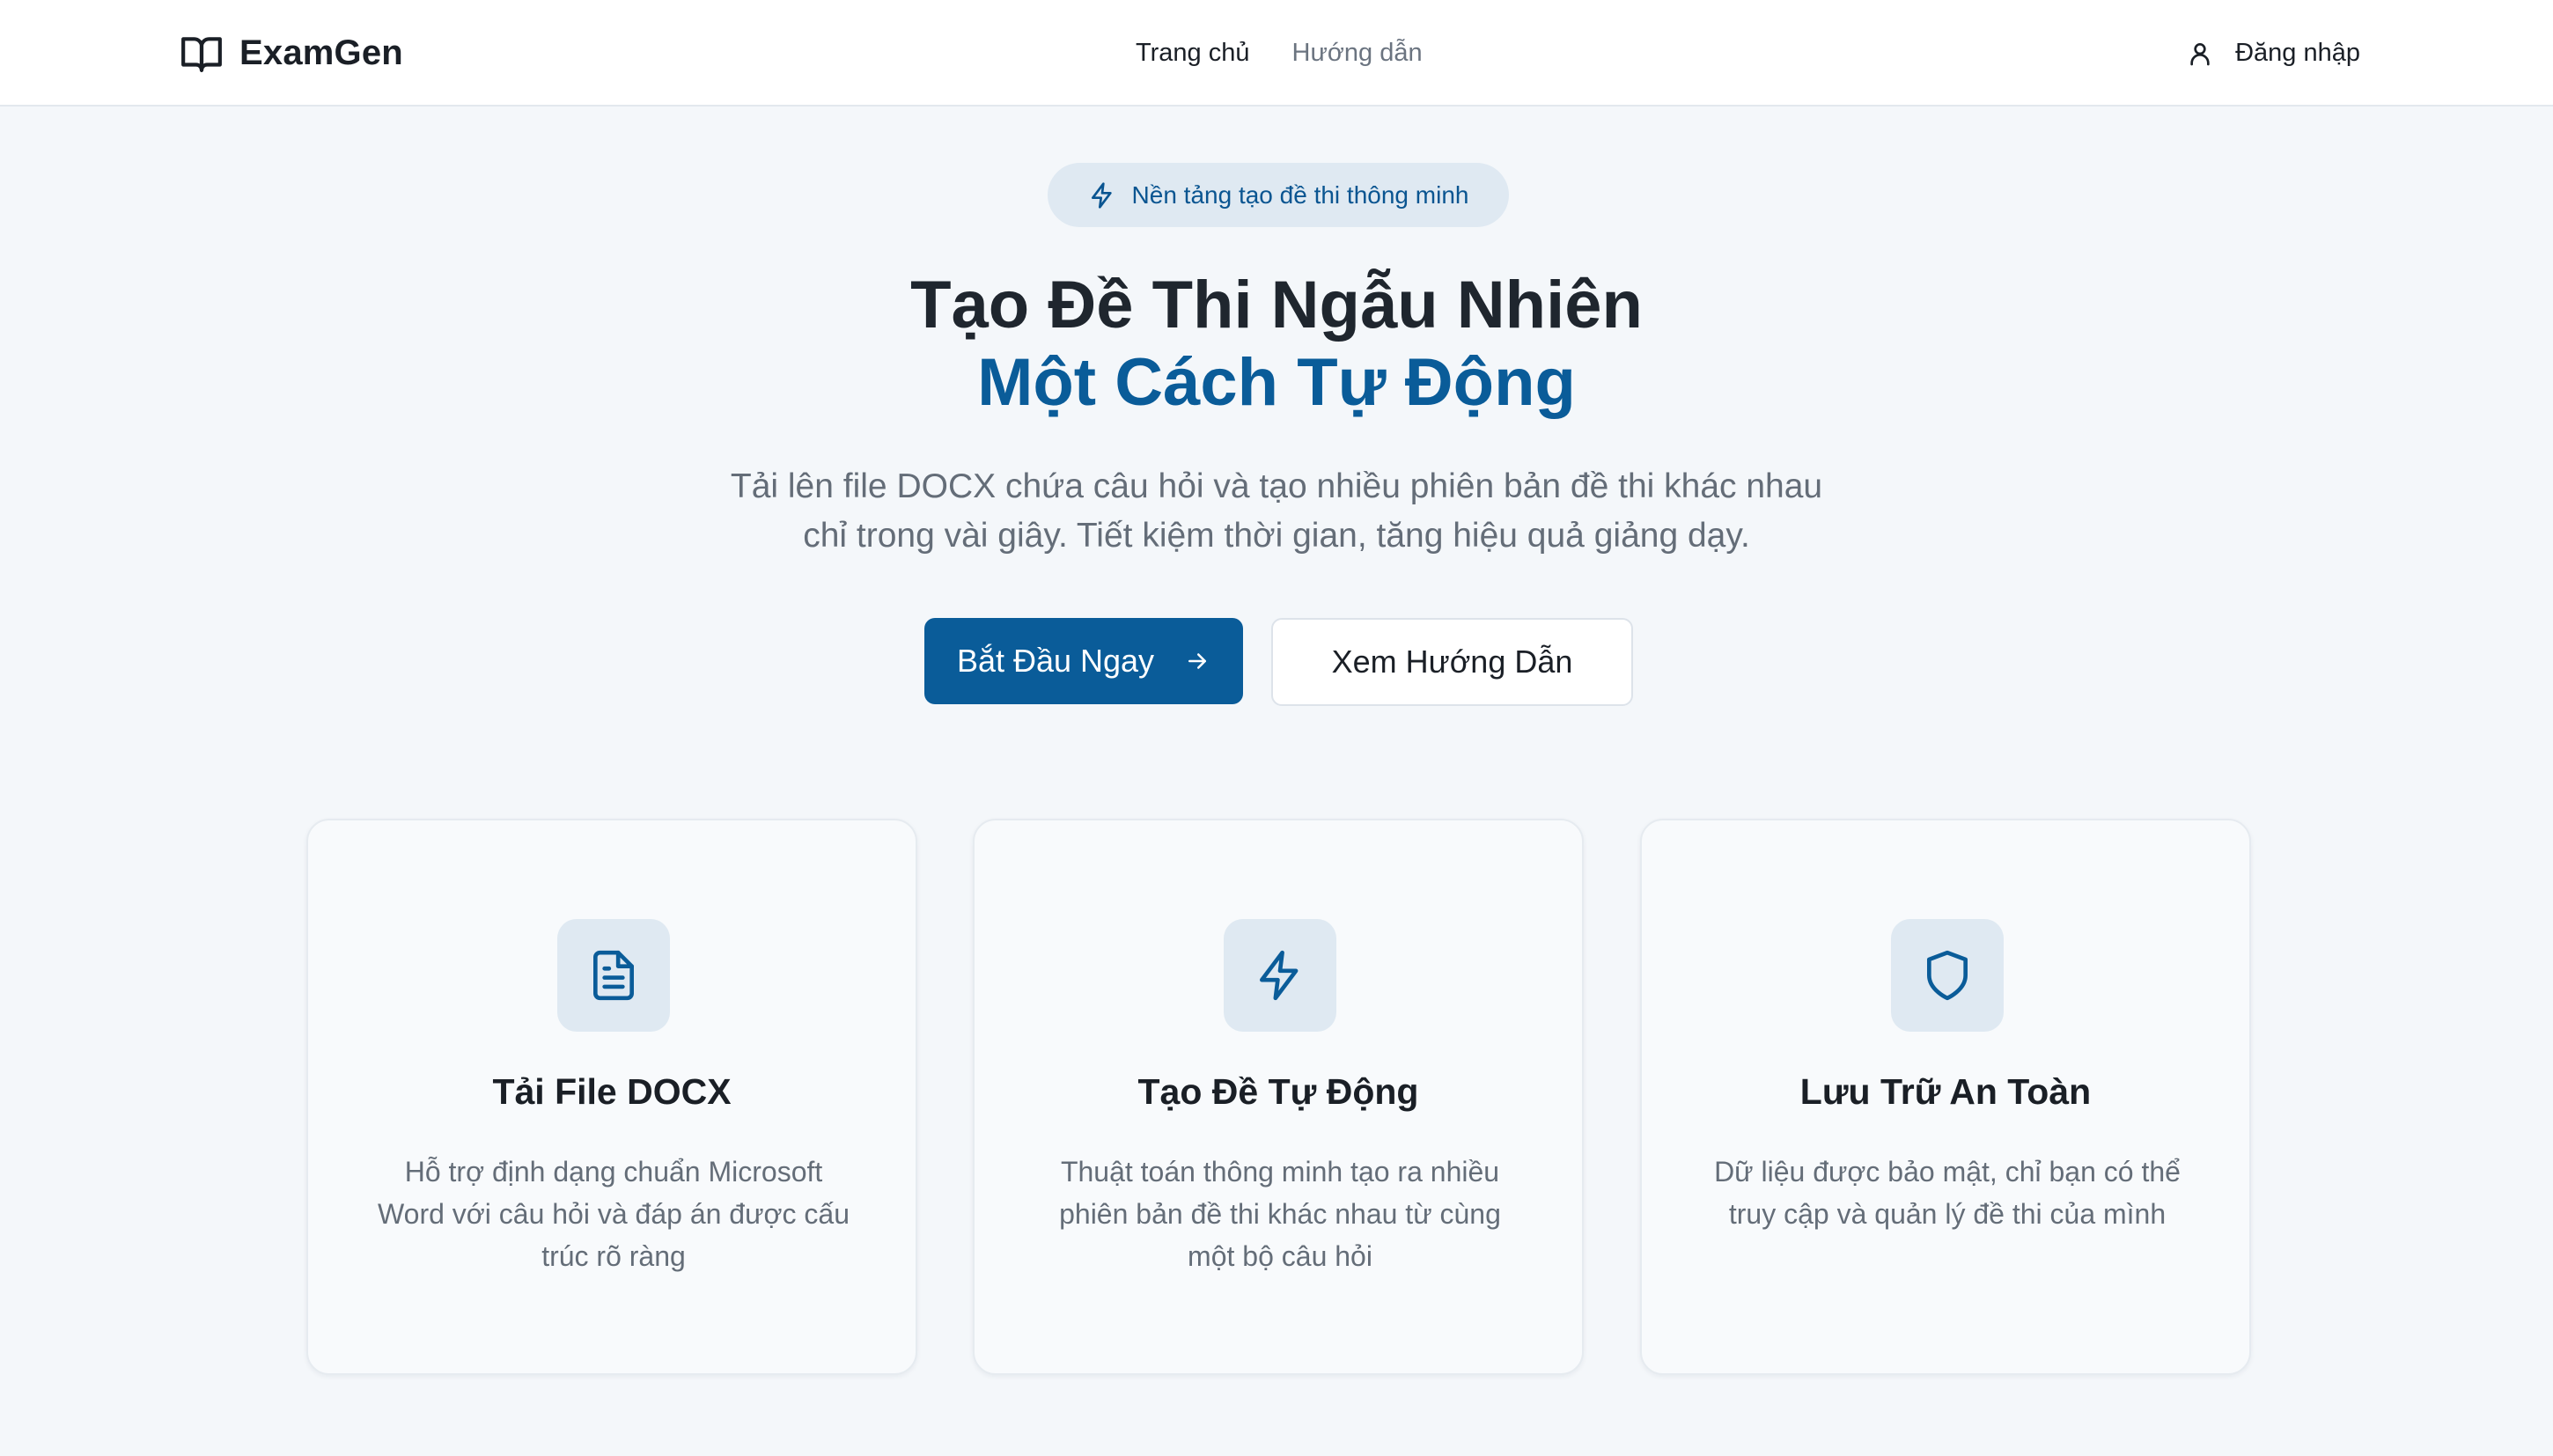 Image resolution: width=2553 pixels, height=1456 pixels. I want to click on feature-desc-line: trúc rõ ràng, so click(614, 1256).